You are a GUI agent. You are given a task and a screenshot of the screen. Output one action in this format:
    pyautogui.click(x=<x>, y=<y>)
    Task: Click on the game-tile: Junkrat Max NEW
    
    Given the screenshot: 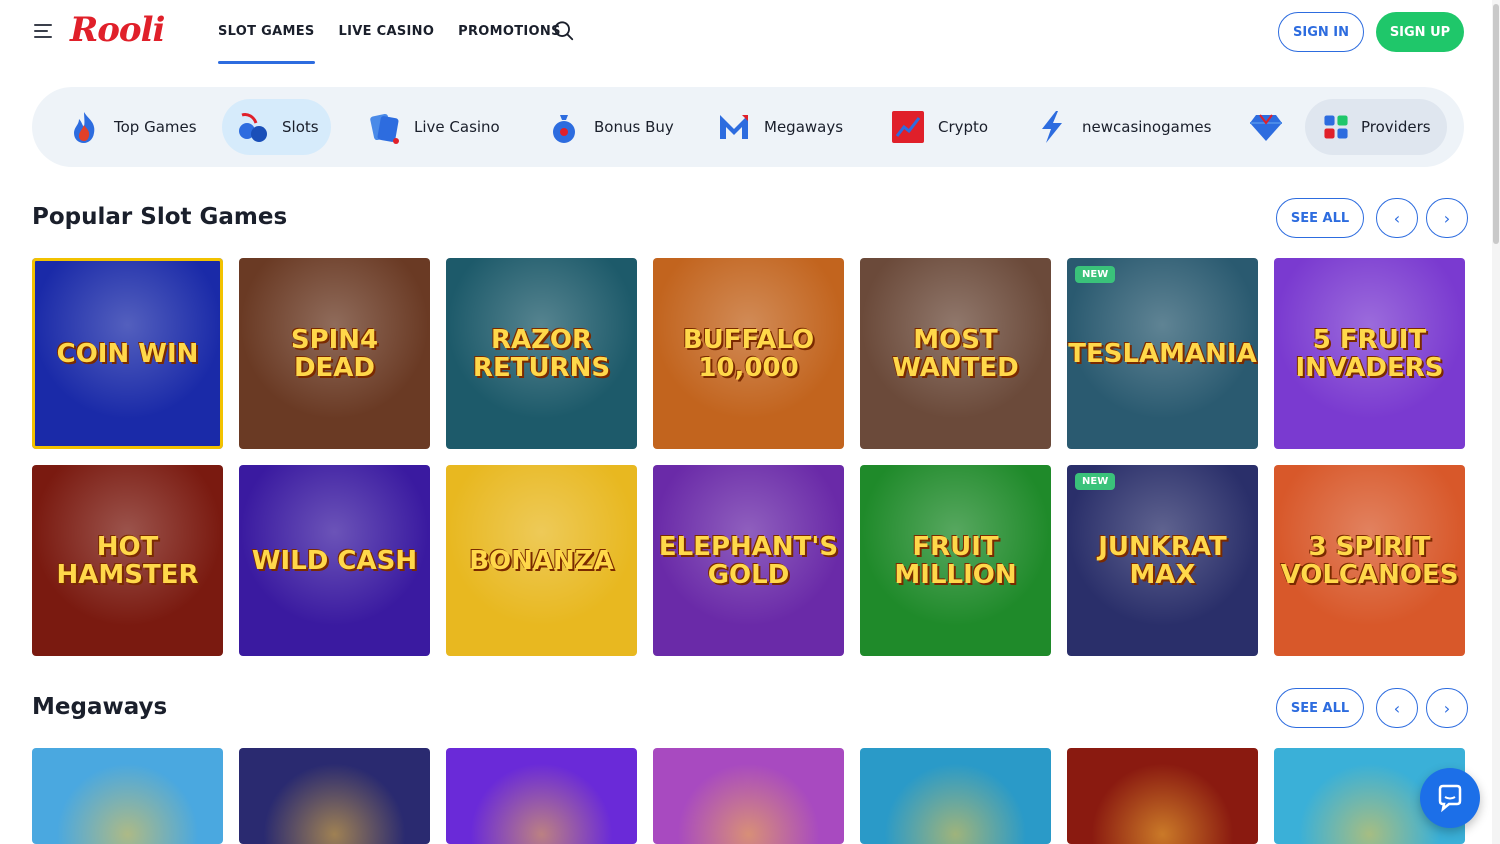 What is the action you would take?
    pyautogui.click(x=1162, y=560)
    